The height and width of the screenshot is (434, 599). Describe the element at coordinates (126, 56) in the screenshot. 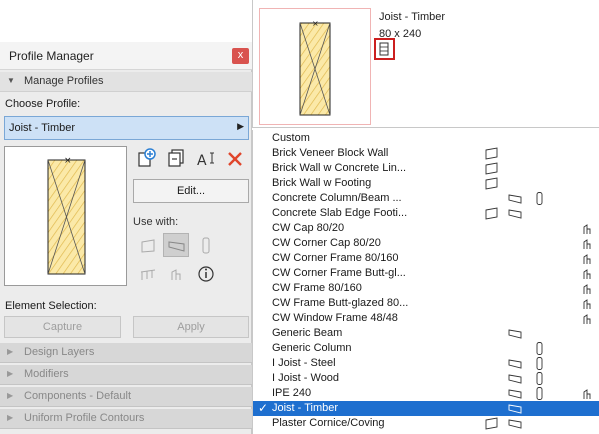

I see `palette-title-bar: Profile Manager x` at that location.